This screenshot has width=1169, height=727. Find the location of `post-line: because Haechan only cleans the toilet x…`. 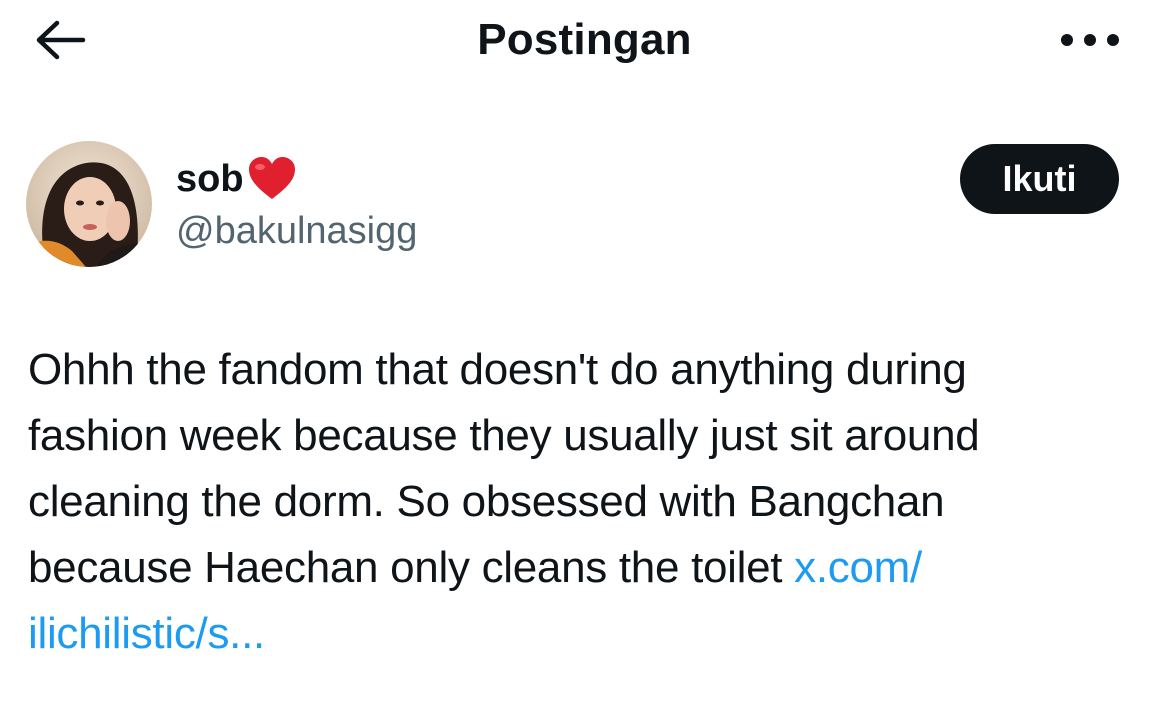

post-line: because Haechan only cleans the toilet x… is located at coordinates (583, 568).